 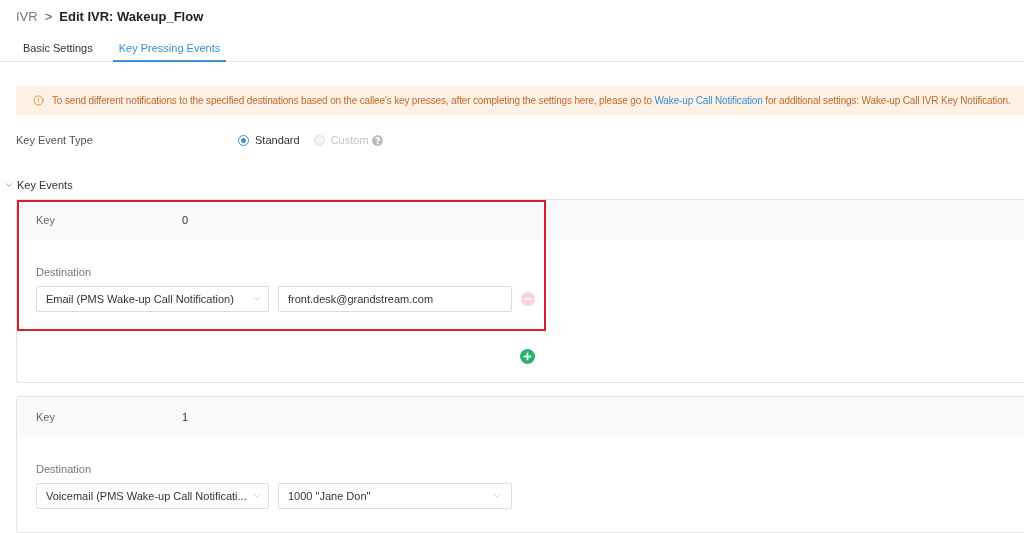 What do you see at coordinates (185, 417) in the screenshot?
I see `key-value: 1` at bounding box center [185, 417].